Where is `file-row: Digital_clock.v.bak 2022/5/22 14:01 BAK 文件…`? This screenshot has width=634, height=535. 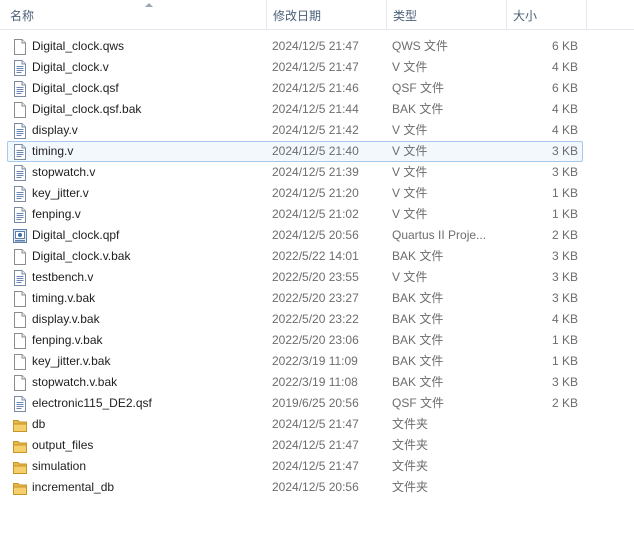 file-row: Digital_clock.v.bak 2022/5/22 14:01 BAK 文件… is located at coordinates (317, 256).